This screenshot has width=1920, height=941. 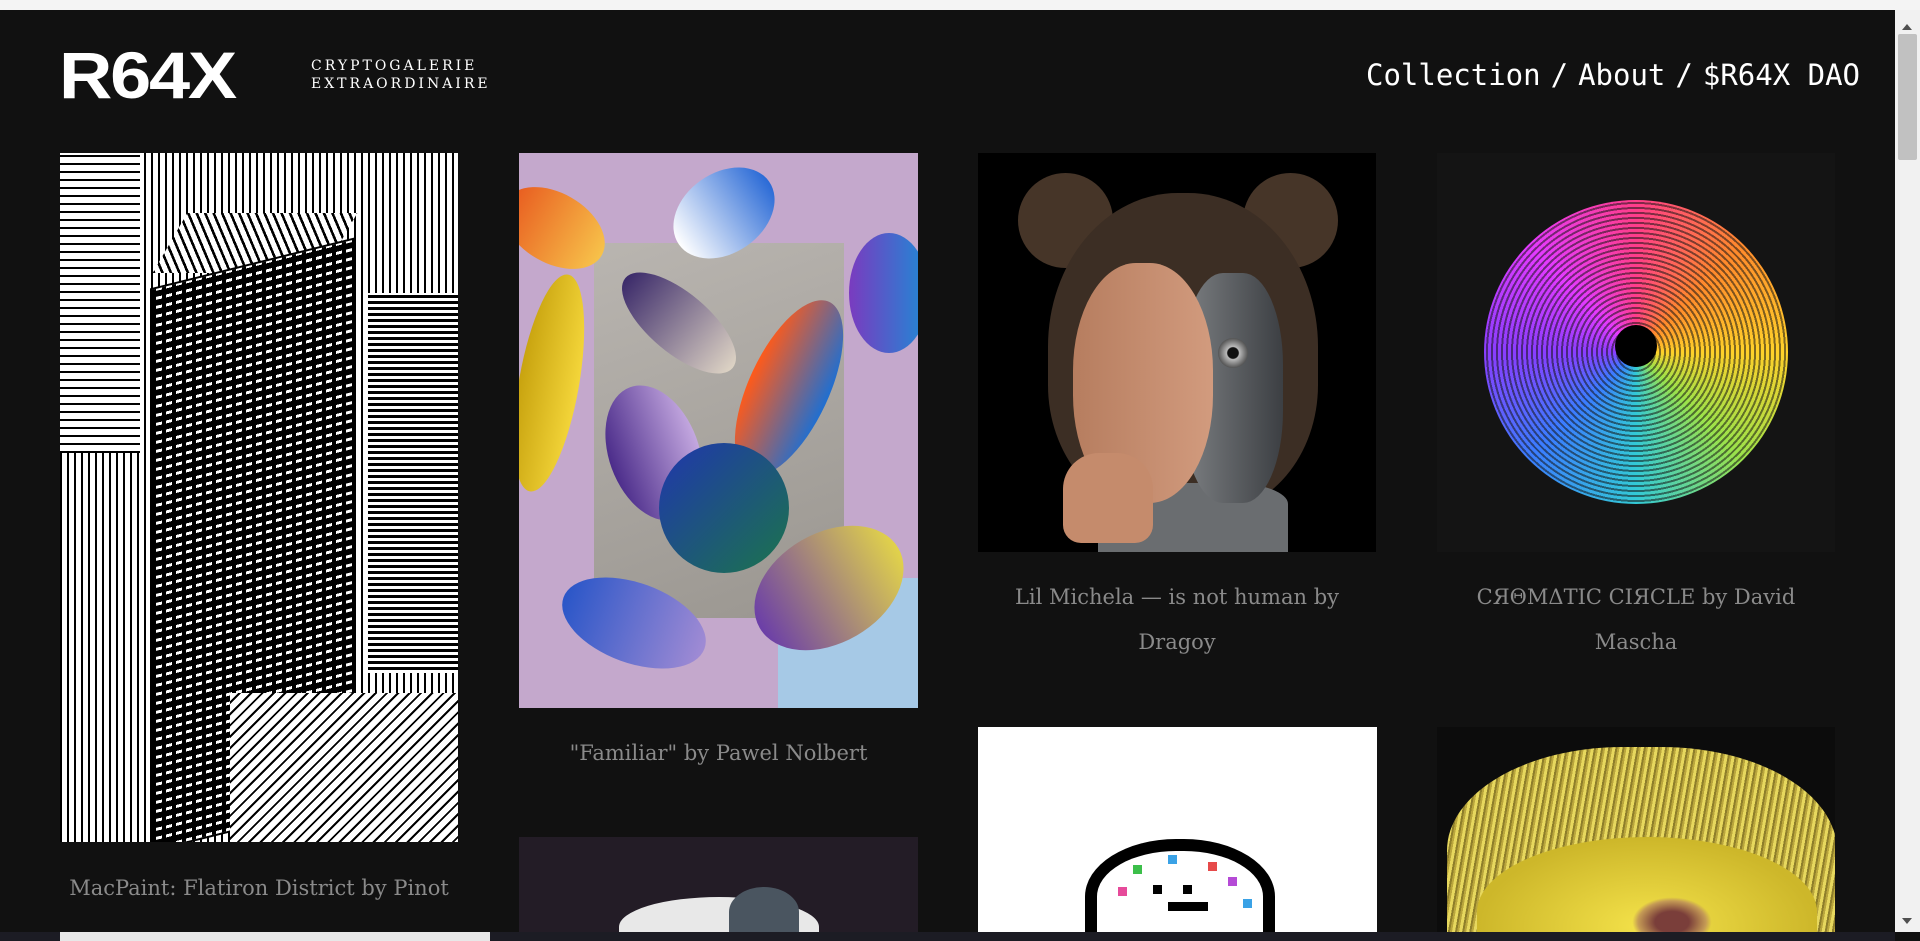 I want to click on caption-line-1: Lil Michela — is not human by, so click(x=1176, y=597).